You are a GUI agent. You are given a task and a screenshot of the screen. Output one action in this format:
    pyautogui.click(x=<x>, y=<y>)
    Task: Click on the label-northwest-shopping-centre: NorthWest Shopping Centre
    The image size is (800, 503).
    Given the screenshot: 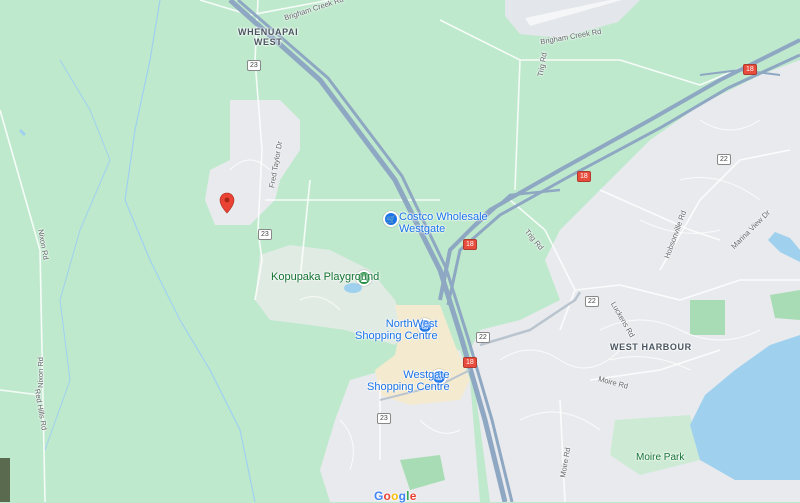 What is the action you would take?
    pyautogui.click(x=396, y=330)
    